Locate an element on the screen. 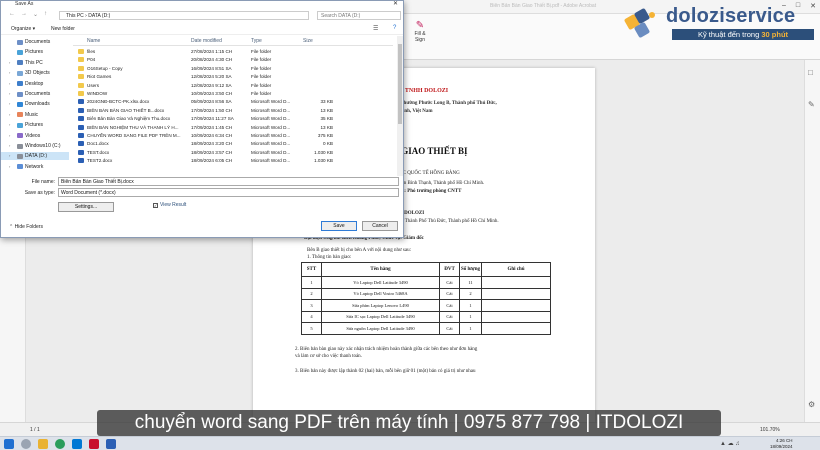 The width and height of the screenshot is (820, 450). dialog-close-icon: ✕ is located at coordinates (395, 3).